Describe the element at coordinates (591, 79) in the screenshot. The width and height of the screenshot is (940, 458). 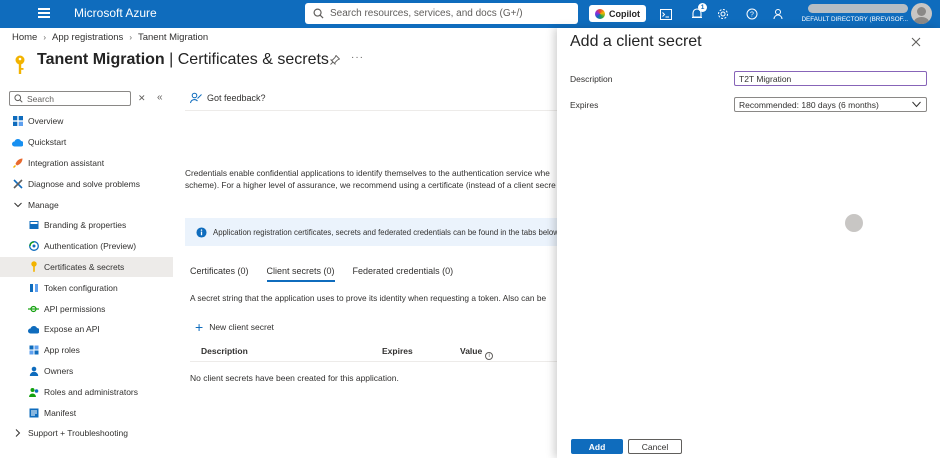
I see `description-label: Description` at that location.